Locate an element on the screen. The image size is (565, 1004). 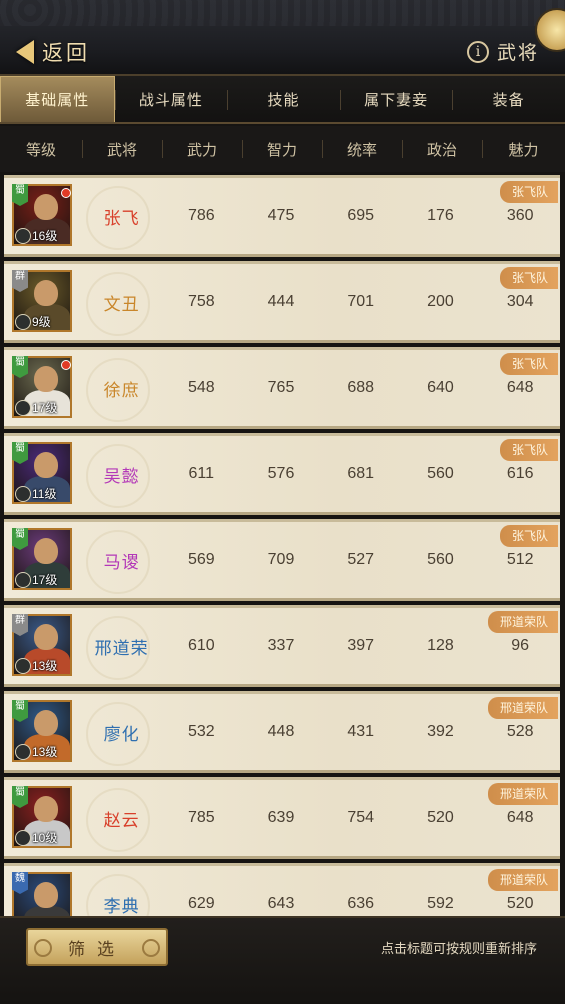
general-row: 群 9级 文丑 758 444 701 200 304 张飞队 is located at coordinates (282, 302).